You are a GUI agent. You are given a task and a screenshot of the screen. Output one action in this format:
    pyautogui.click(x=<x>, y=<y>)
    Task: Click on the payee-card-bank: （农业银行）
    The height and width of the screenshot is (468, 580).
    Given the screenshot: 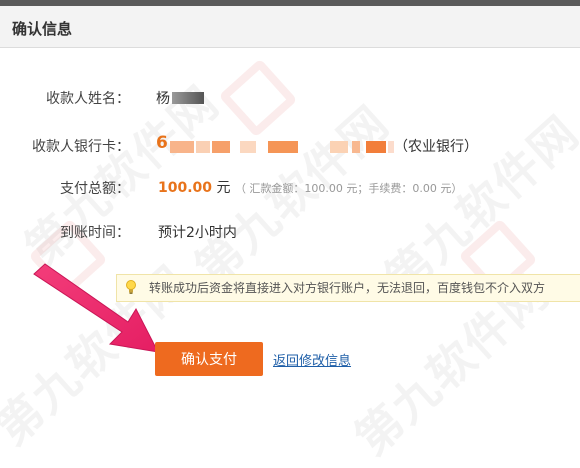 What is the action you would take?
    pyautogui.click(x=436, y=147)
    